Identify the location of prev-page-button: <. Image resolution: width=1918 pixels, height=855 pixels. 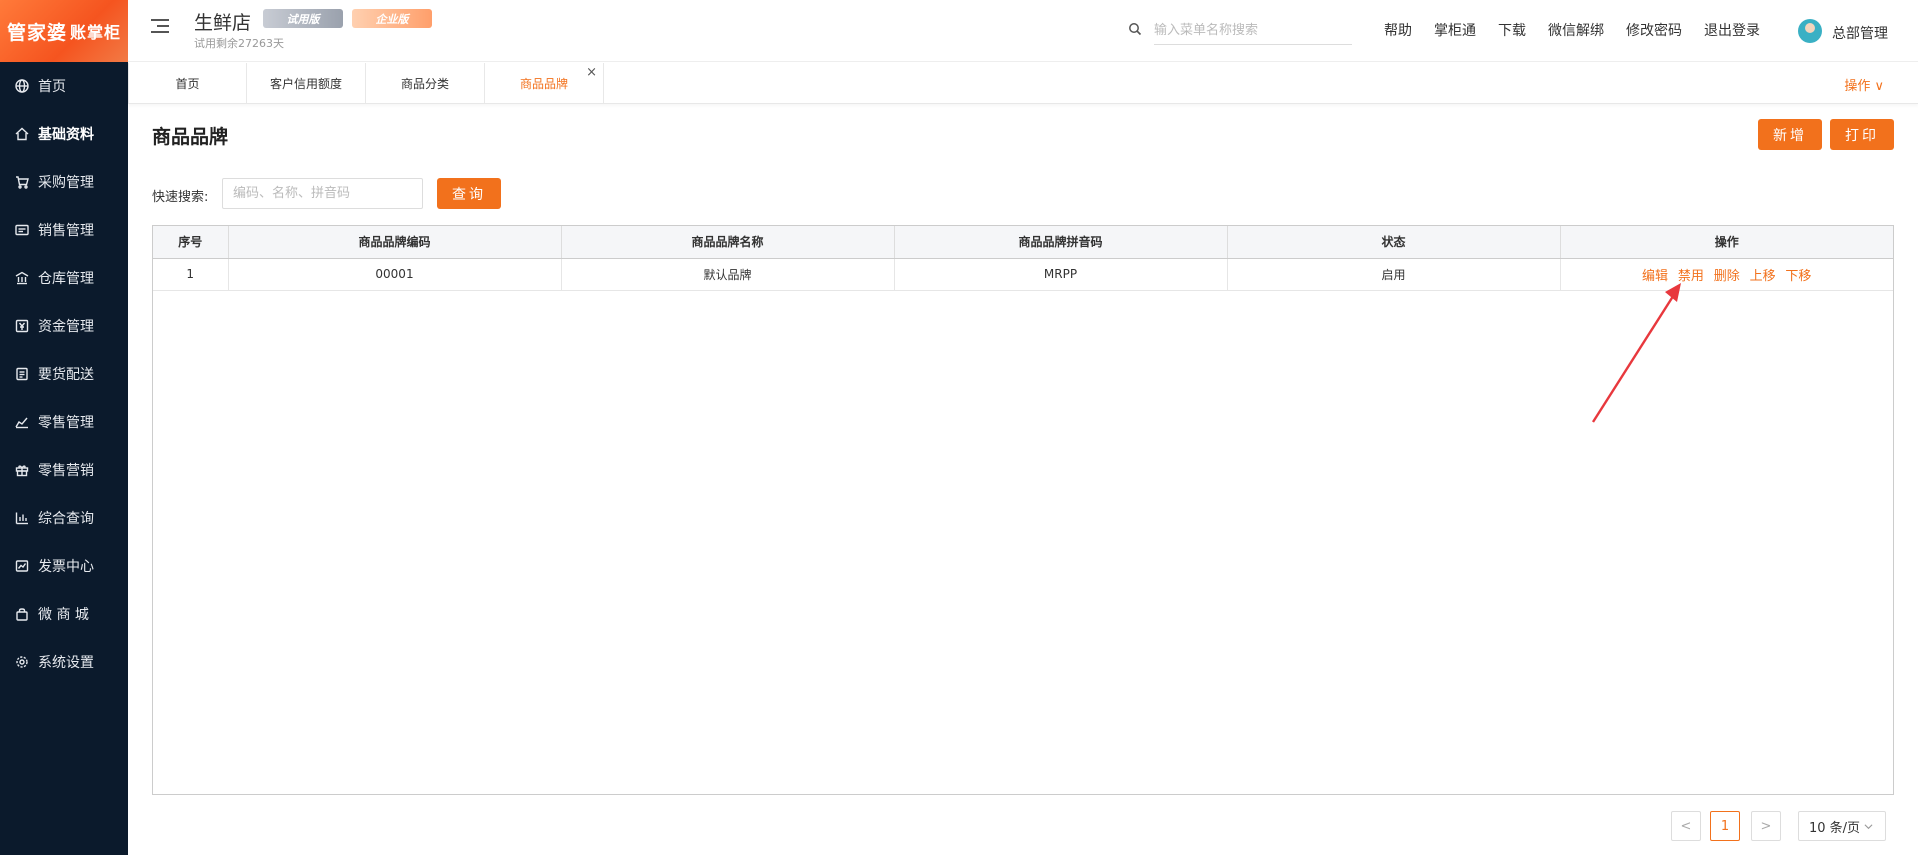
(1686, 826).